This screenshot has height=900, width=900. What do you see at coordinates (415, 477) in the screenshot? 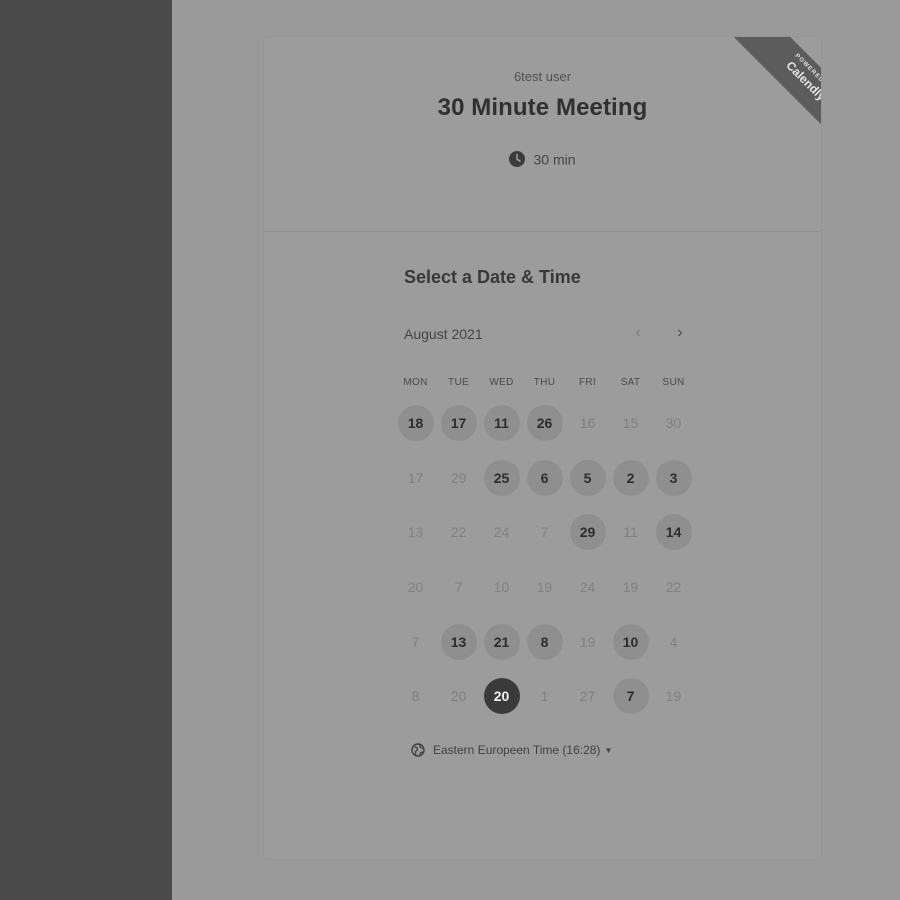
I see `calendar-day: 17` at bounding box center [415, 477].